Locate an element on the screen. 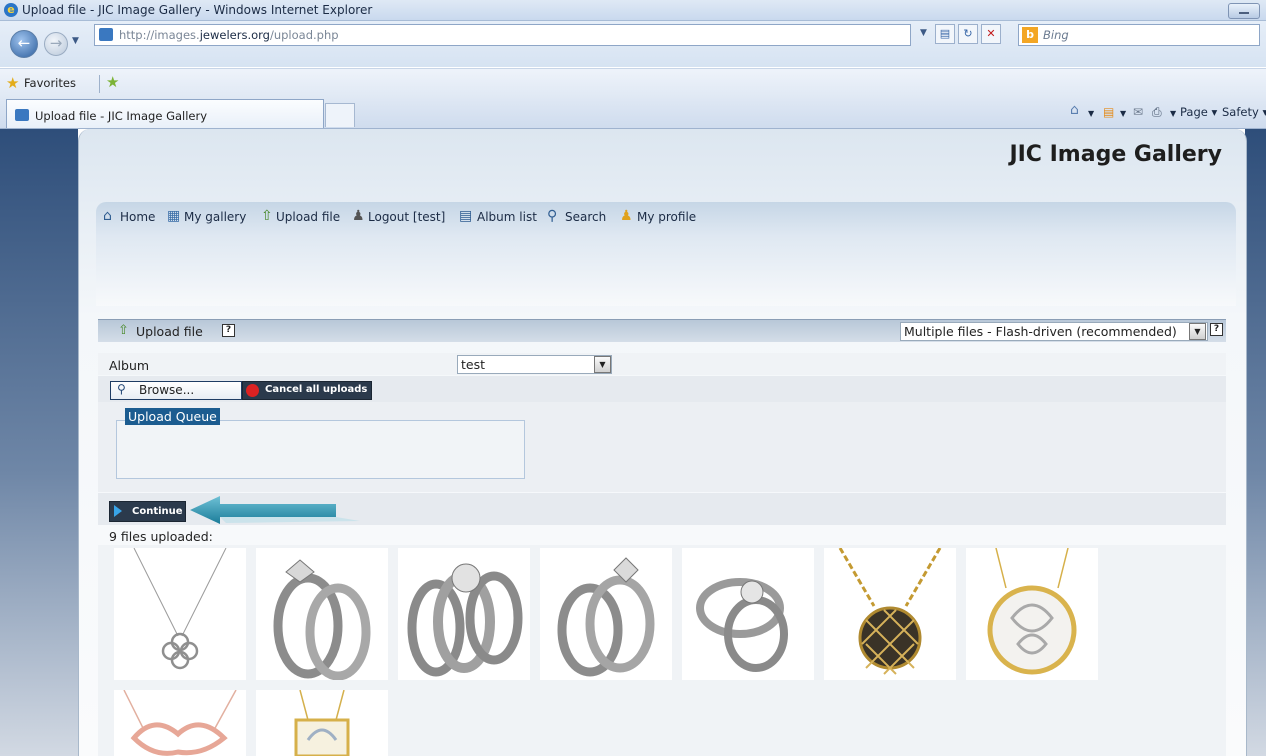  compatibility-view-icon: ▤ is located at coordinates (945, 34).